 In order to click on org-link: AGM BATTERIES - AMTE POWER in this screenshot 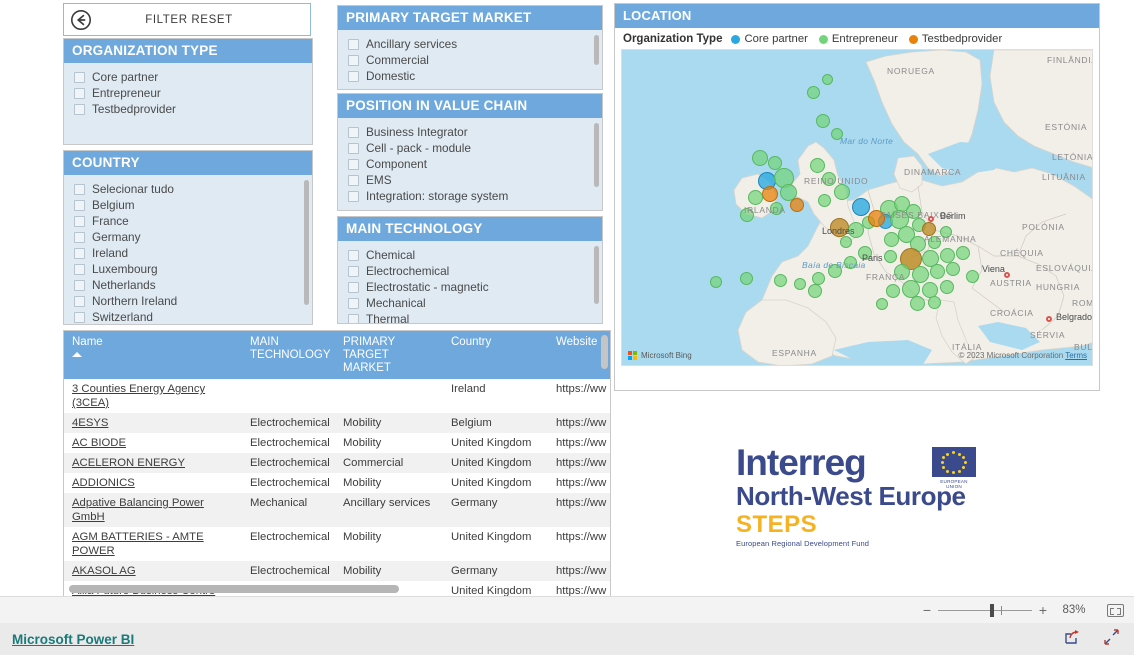, I will do `click(138, 544)`.